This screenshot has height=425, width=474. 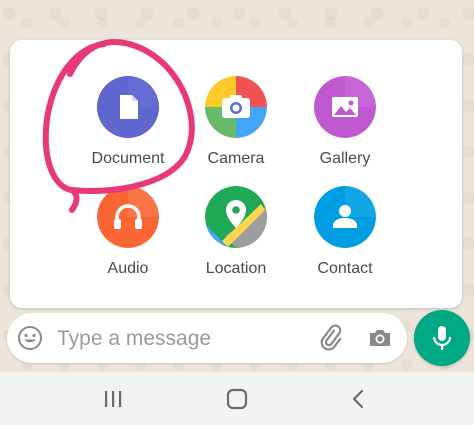 I want to click on home-icon, so click(x=237, y=399).